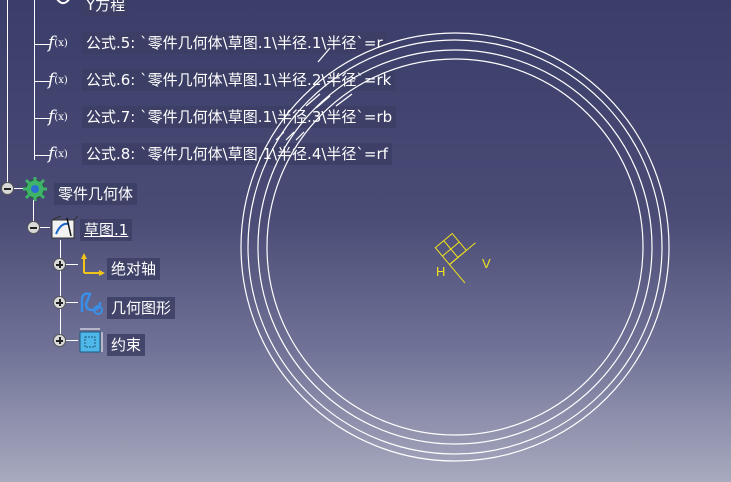 This screenshot has width=731, height=482. Describe the element at coordinates (486, 263) in the screenshot. I see `axis-label-v: V` at that location.